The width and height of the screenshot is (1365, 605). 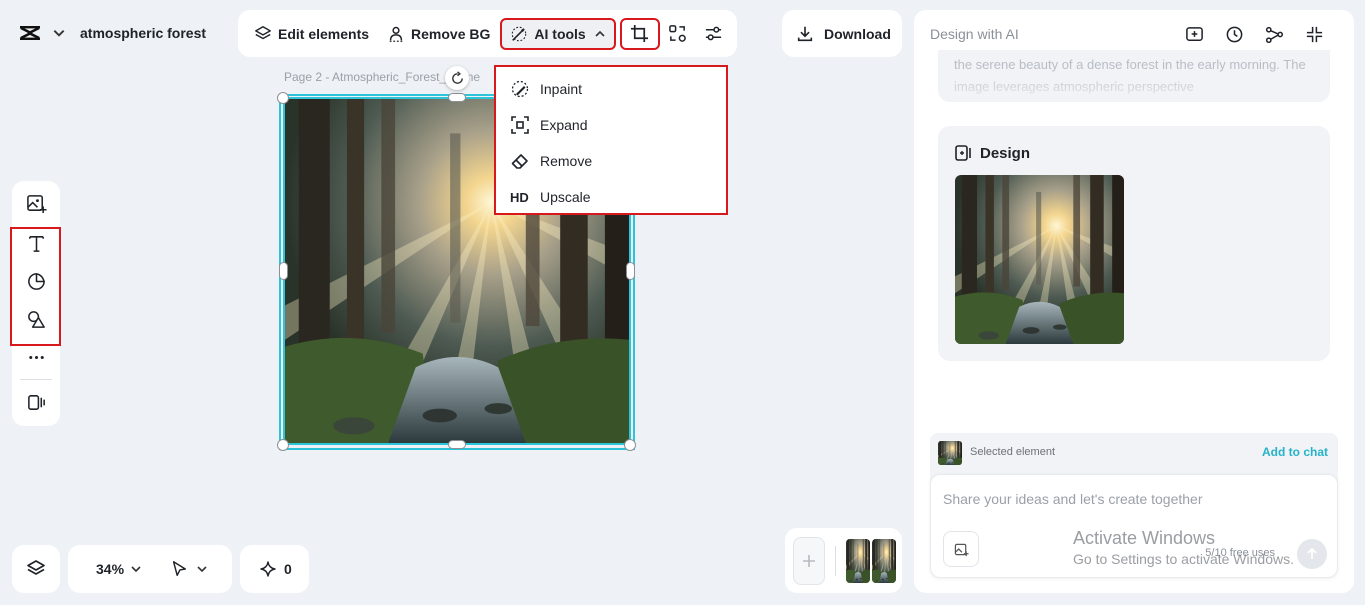 What do you see at coordinates (835, 560) in the screenshot?
I see `pages-divider` at bounding box center [835, 560].